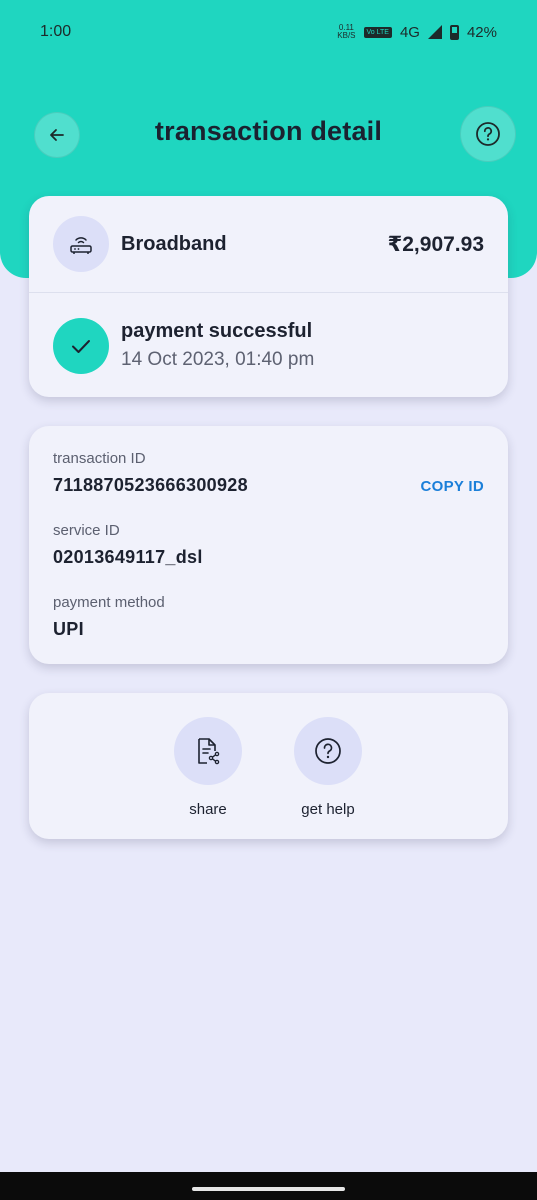 The width and height of the screenshot is (537, 1200). Describe the element at coordinates (128, 557) in the screenshot. I see `service-id-value: 02013649117_dsl` at that location.